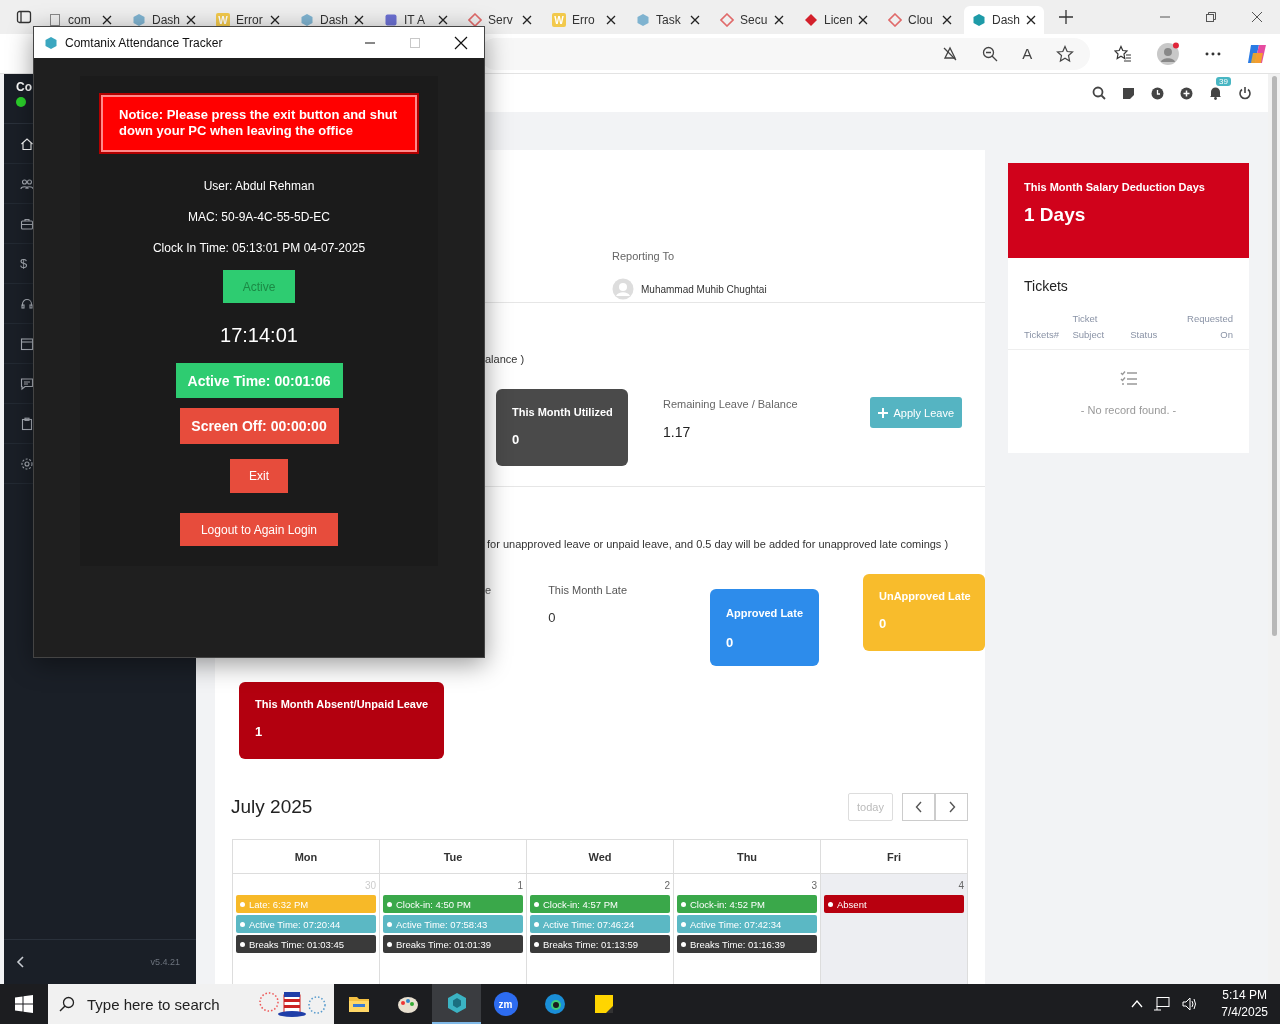 This screenshot has width=1280, height=1024. I want to click on reporting-to-label: Reporting To, so click(644, 256).